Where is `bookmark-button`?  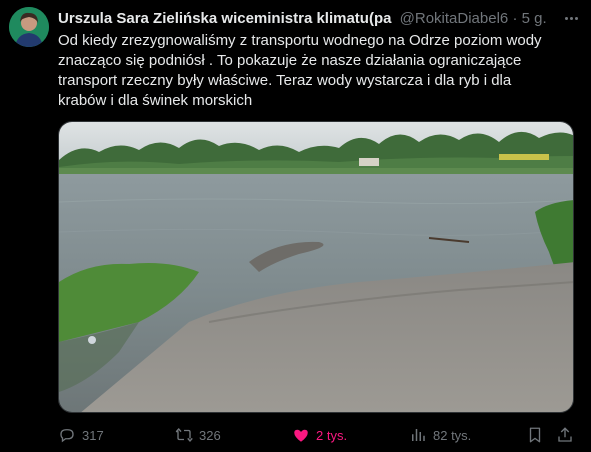
bookmark-button is located at coordinates (535, 435).